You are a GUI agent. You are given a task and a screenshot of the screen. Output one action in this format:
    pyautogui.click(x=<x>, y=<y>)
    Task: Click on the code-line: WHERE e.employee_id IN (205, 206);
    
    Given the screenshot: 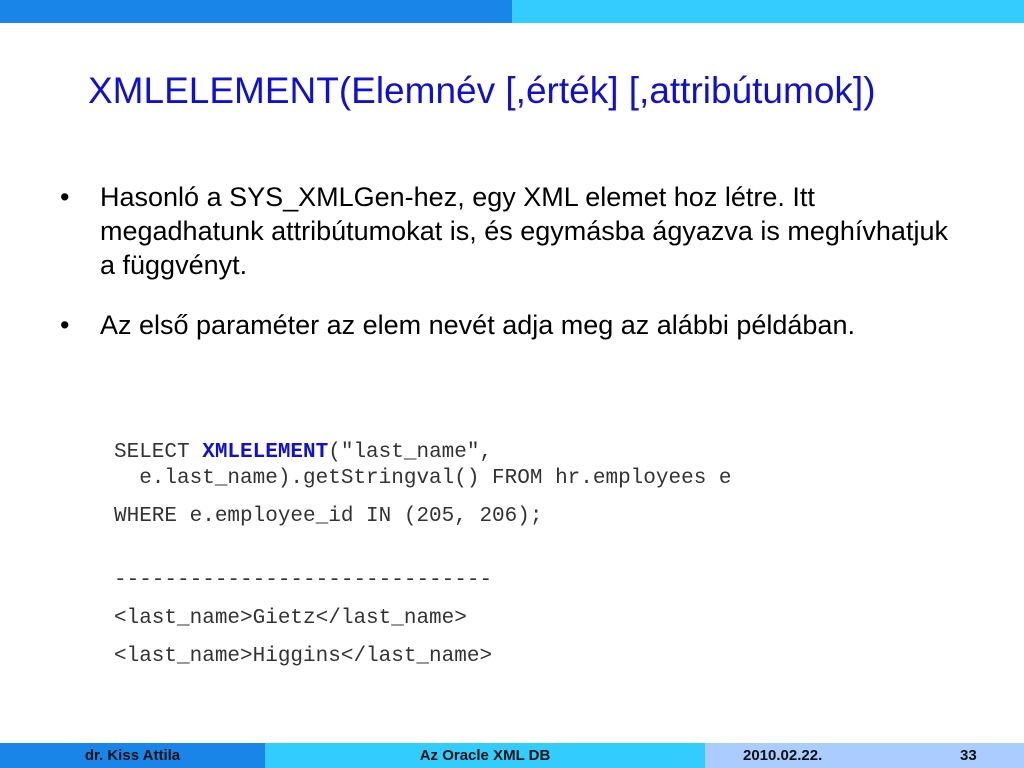 What is the action you would take?
    pyautogui.click(x=328, y=516)
    